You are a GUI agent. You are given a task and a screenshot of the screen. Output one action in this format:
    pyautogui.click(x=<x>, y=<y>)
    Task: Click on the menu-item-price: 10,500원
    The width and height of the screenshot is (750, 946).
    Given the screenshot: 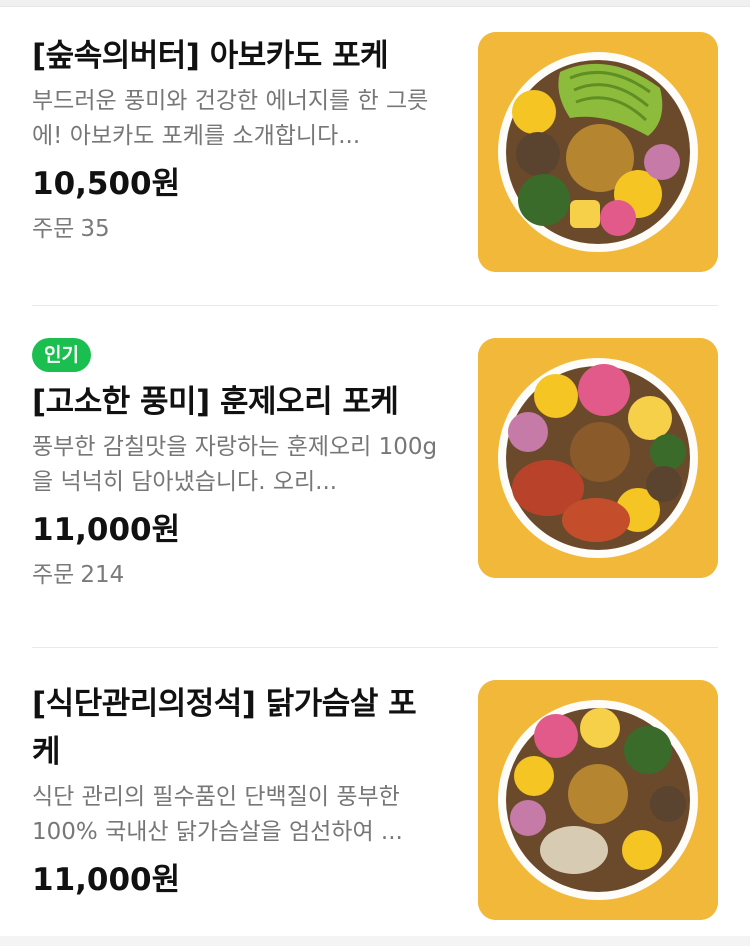 What is the action you would take?
    pyautogui.click(x=106, y=184)
    